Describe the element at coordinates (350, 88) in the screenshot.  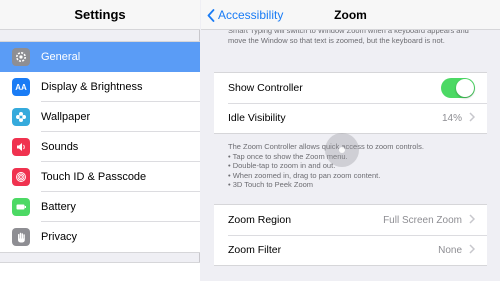
I see `show-controller-row: Show Controller` at that location.